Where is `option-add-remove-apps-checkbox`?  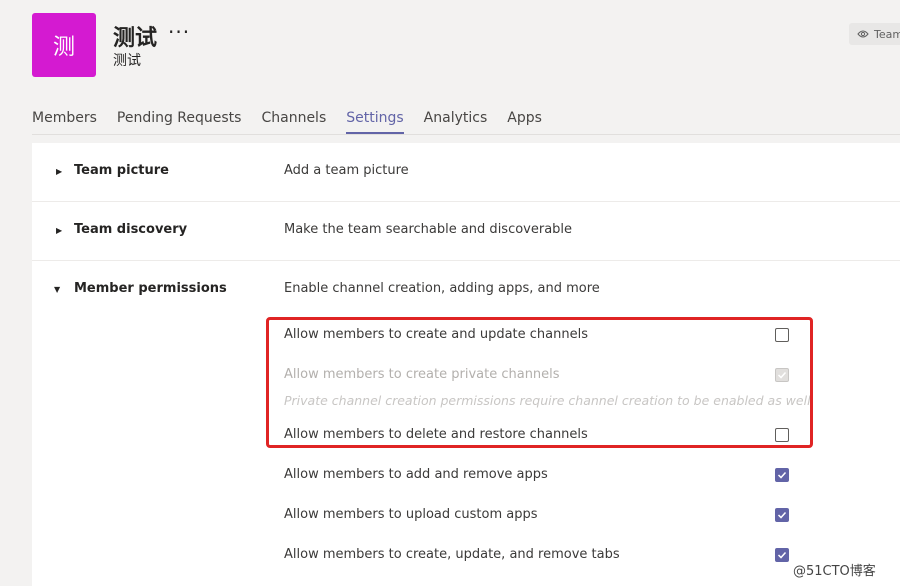 option-add-remove-apps-checkbox is located at coordinates (782, 475).